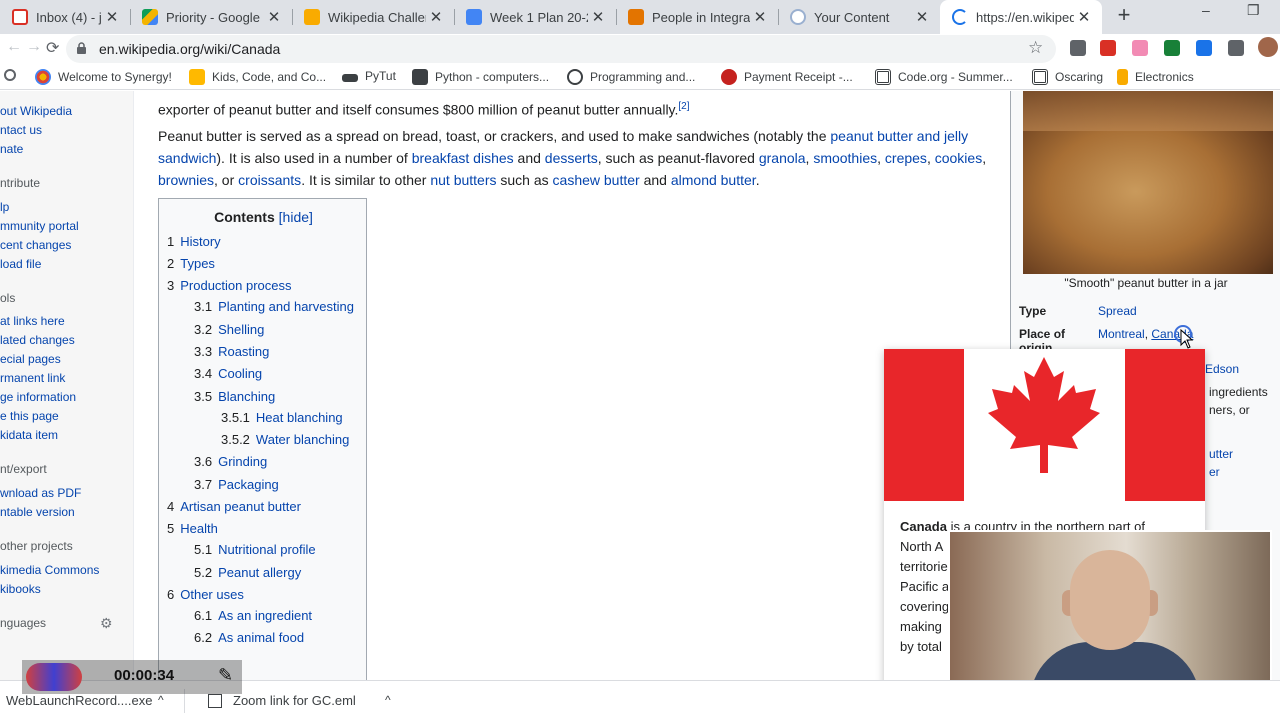 This screenshot has height=720, width=1280. I want to click on sidebar-link: kibooks, so click(20, 589).